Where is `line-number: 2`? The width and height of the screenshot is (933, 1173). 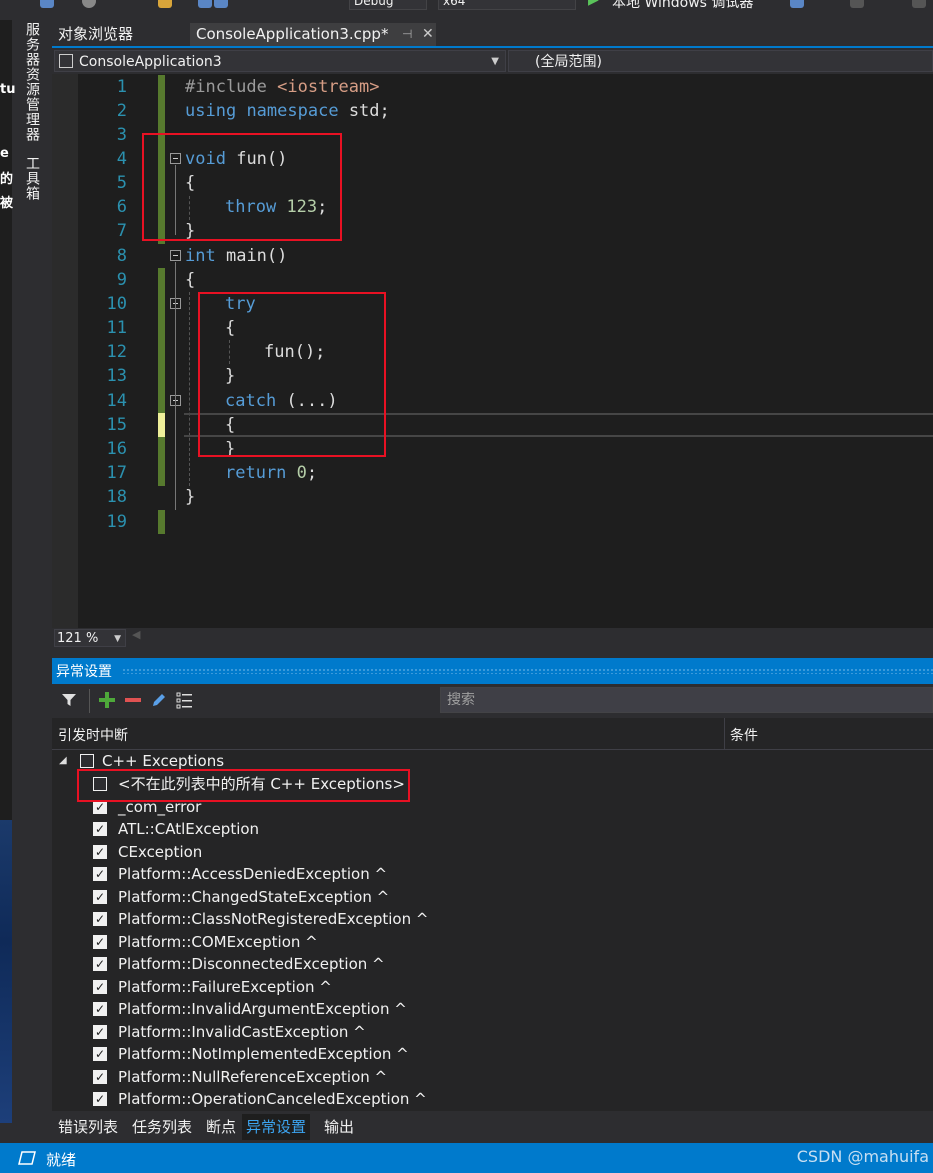 line-number: 2 is located at coordinates (121, 111).